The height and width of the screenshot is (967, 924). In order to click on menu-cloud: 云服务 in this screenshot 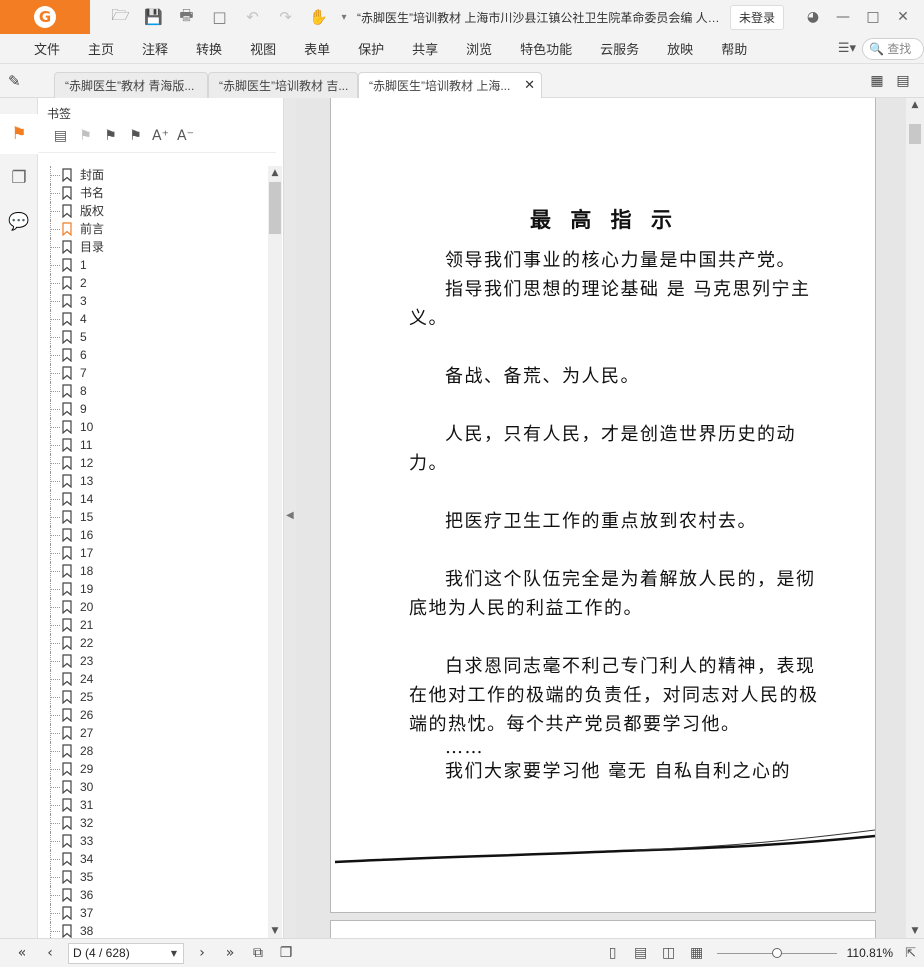, I will do `click(619, 48)`.